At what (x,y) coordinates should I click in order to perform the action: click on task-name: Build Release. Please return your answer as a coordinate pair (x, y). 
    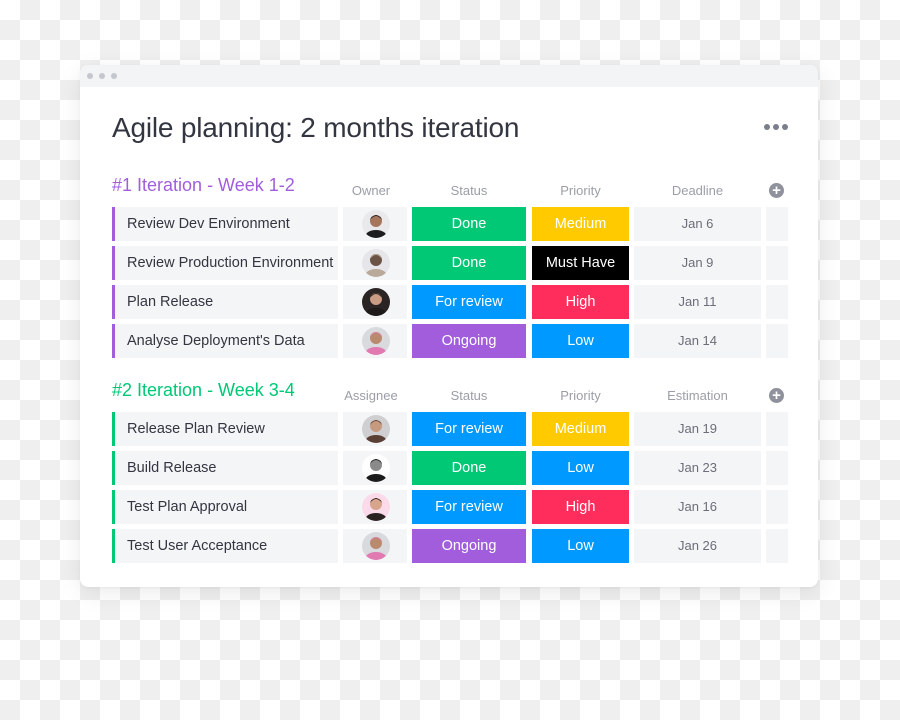
    Looking at the image, I should click on (225, 468).